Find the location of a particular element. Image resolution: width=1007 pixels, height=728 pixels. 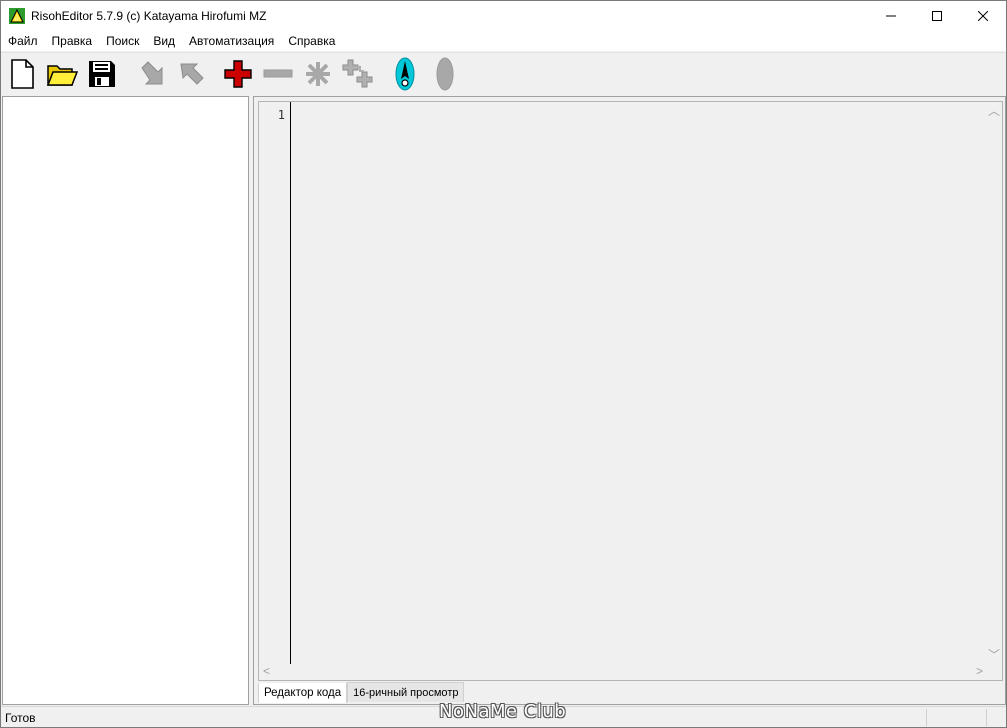

minimize-button is located at coordinates (891, 16).